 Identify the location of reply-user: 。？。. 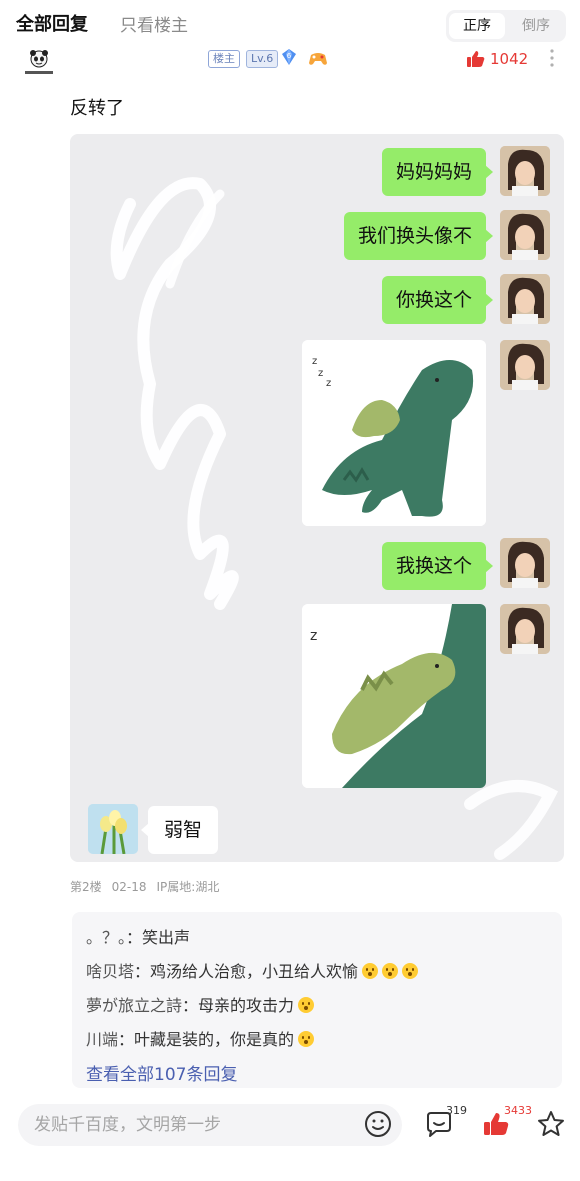
(106, 937).